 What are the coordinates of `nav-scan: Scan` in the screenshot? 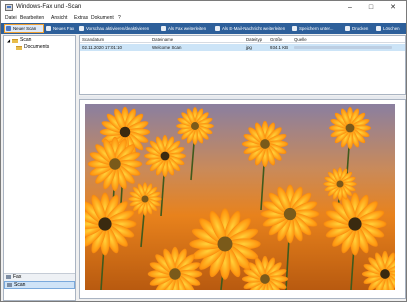 It's located at (39, 285).